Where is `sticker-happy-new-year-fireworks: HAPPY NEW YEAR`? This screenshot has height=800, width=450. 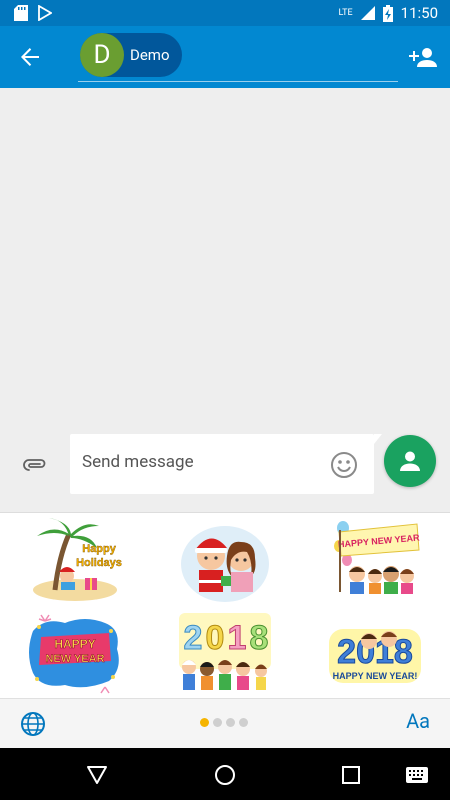
sticker-happy-new-year-fireworks: HAPPY NEW YEAR is located at coordinates (75, 652).